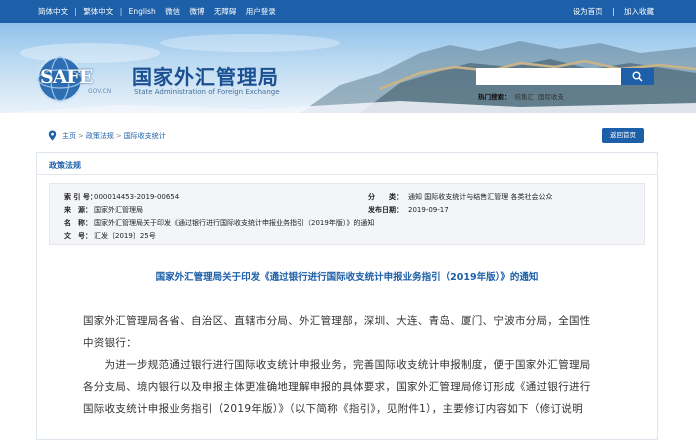 Image resolution: width=696 pixels, height=440 pixels. Describe the element at coordinates (100, 91) in the screenshot. I see `logo-domain: GOV.CN` at that location.